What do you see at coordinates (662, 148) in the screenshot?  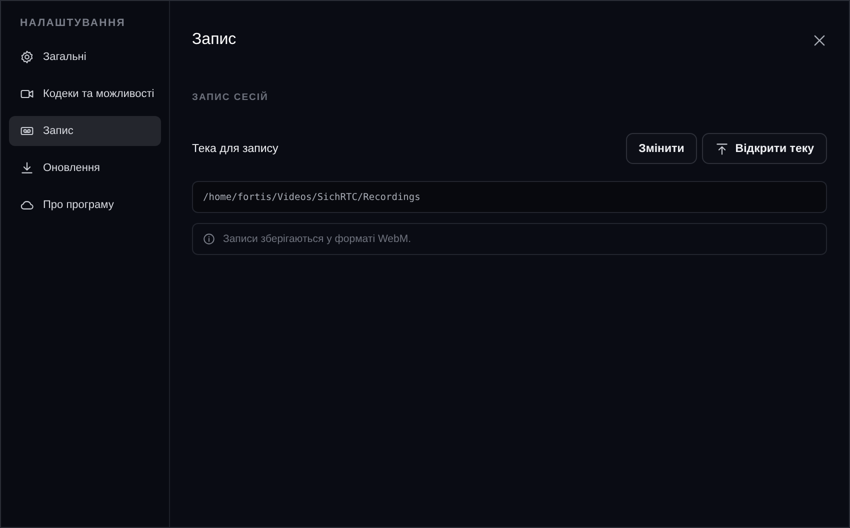 I see `change-button: Змінити` at bounding box center [662, 148].